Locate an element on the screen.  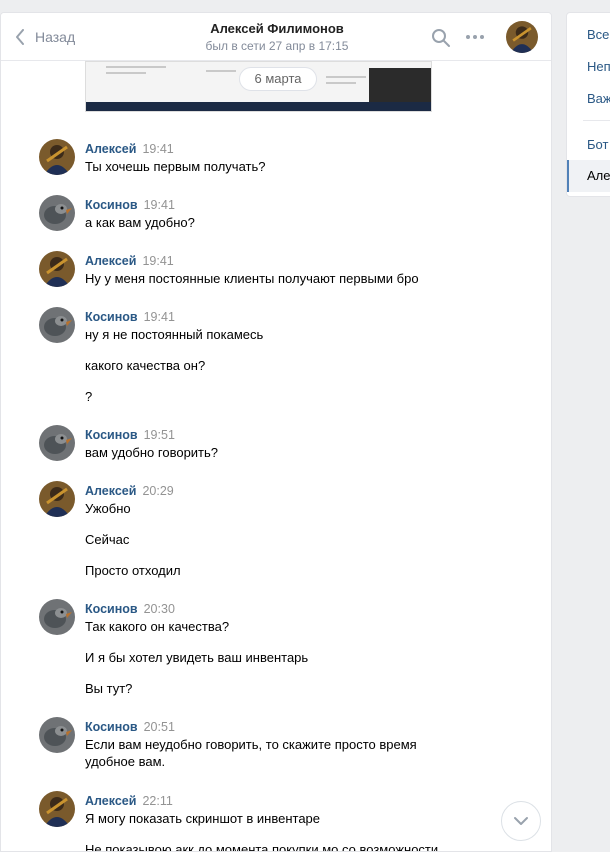
scroll-down-button is located at coordinates (521, 821).